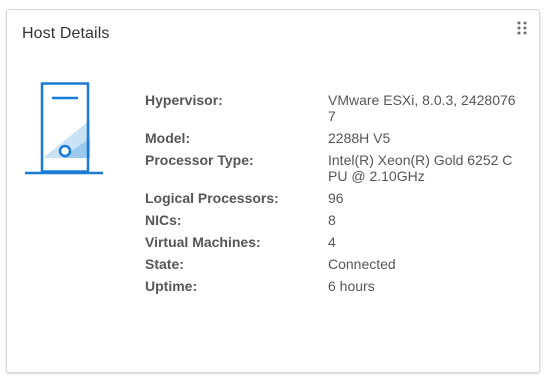 Image resolution: width=550 pixels, height=381 pixels. Describe the element at coordinates (420, 168) in the screenshot. I see `property-value: Intel(R) Xeon(R) Gold 6252 CPU @ 2.10GHz` at that location.